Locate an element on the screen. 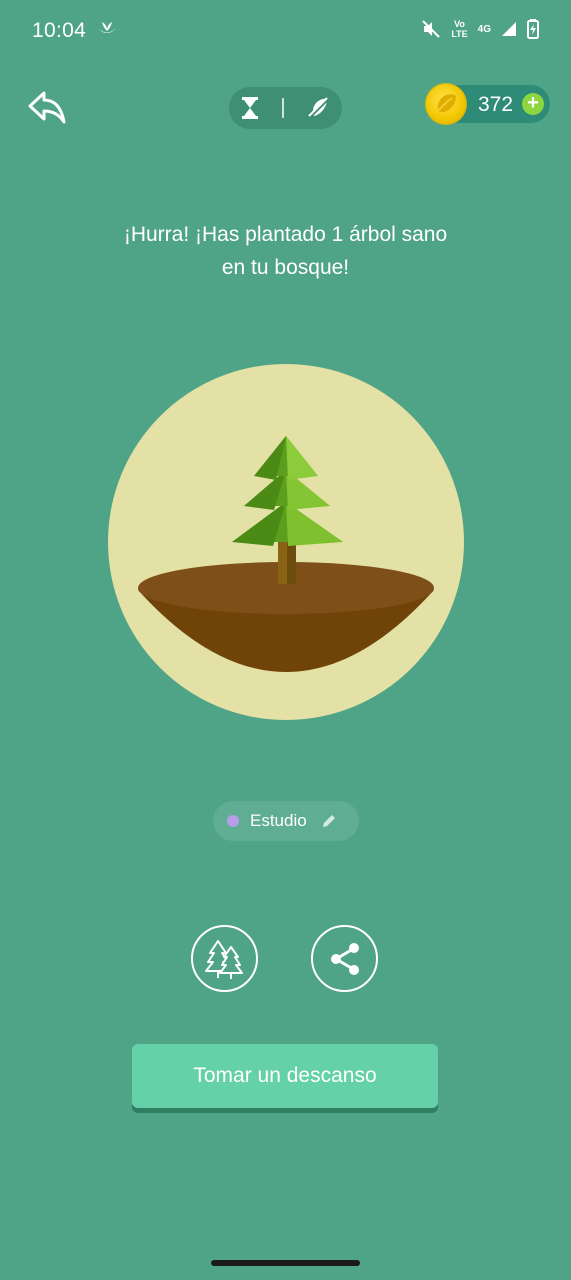  battery-charging-icon is located at coordinates (533, 29).